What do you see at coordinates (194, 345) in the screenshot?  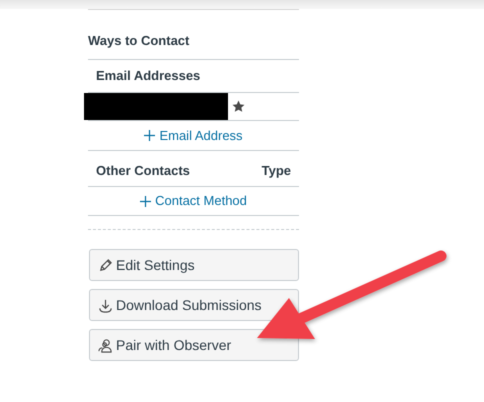 I see `action-button: Pair with Observer` at bounding box center [194, 345].